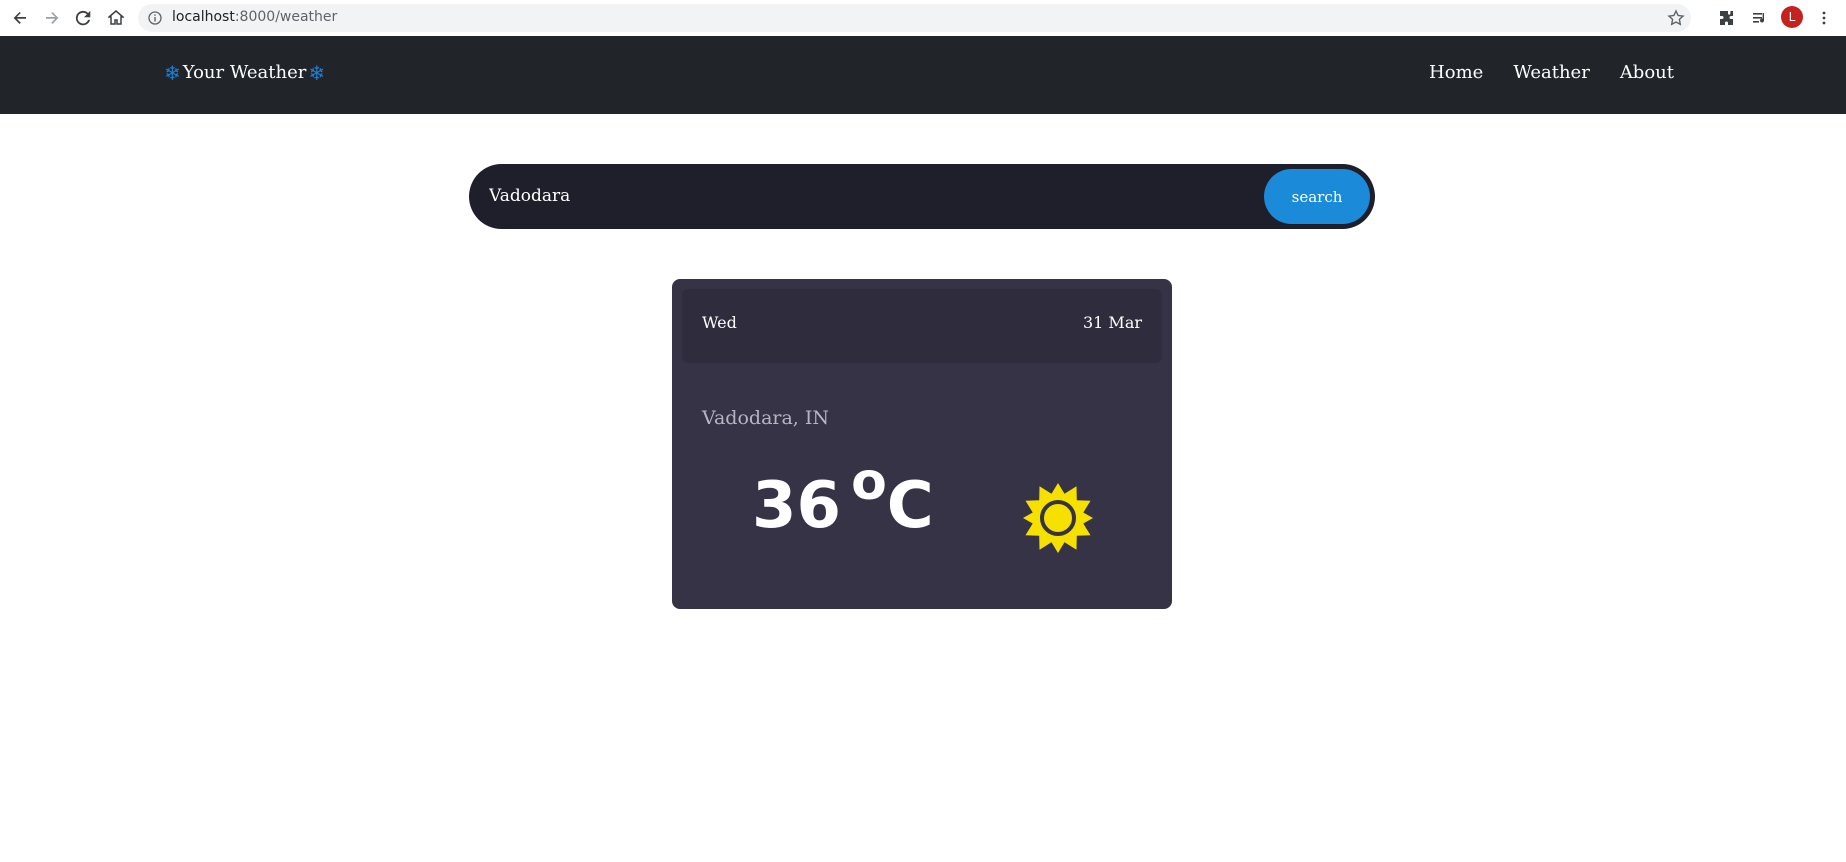  What do you see at coordinates (20, 18) in the screenshot?
I see `back-icon` at bounding box center [20, 18].